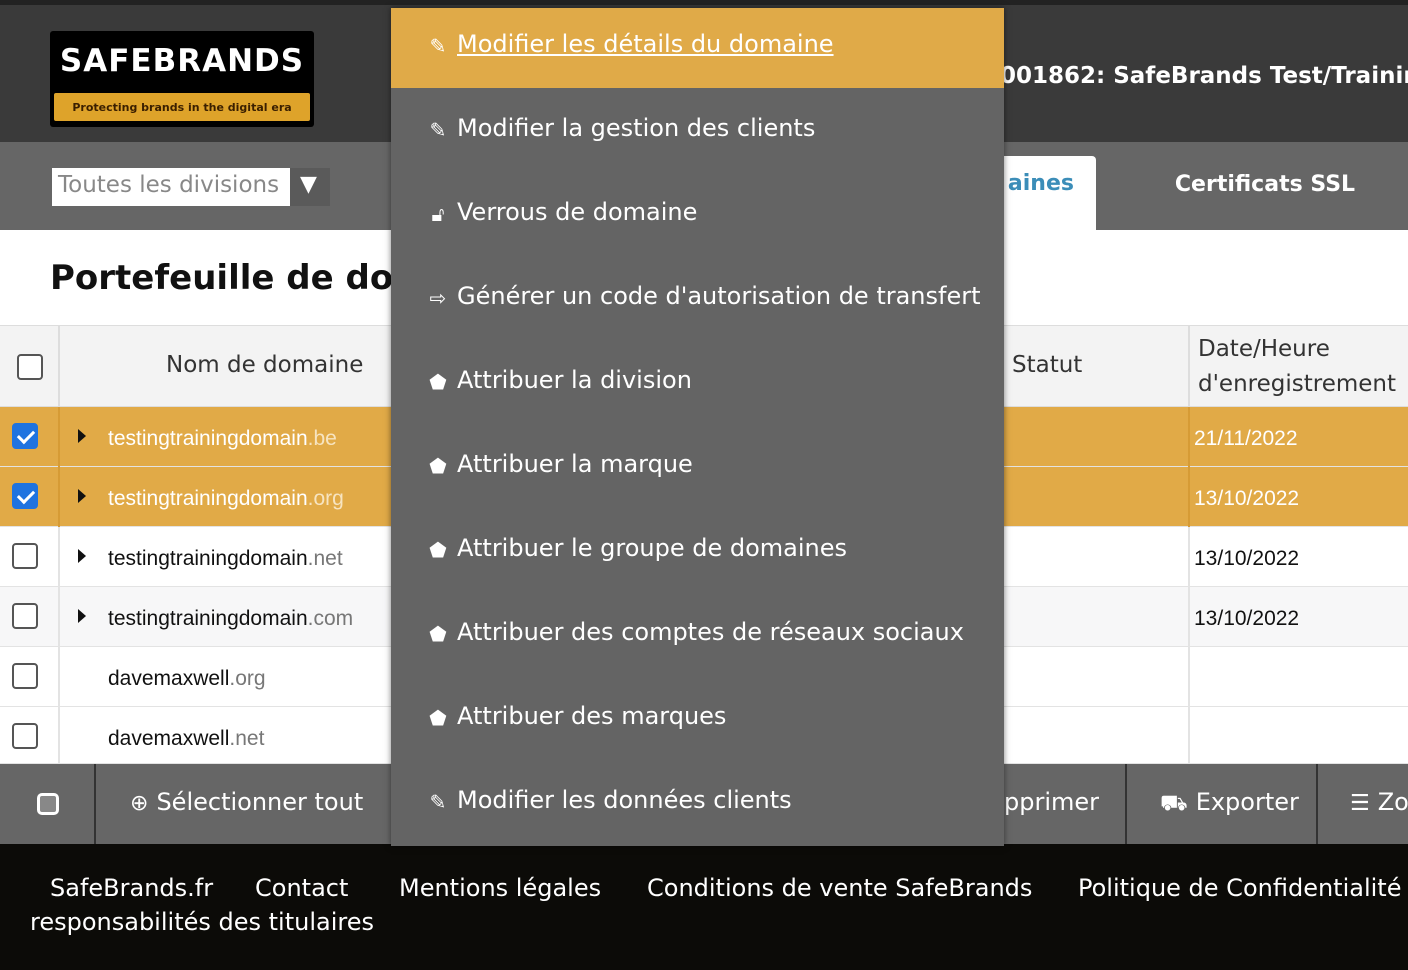 The width and height of the screenshot is (1408, 970). I want to click on menu-item-label: Attribuer la marque, so click(575, 464).